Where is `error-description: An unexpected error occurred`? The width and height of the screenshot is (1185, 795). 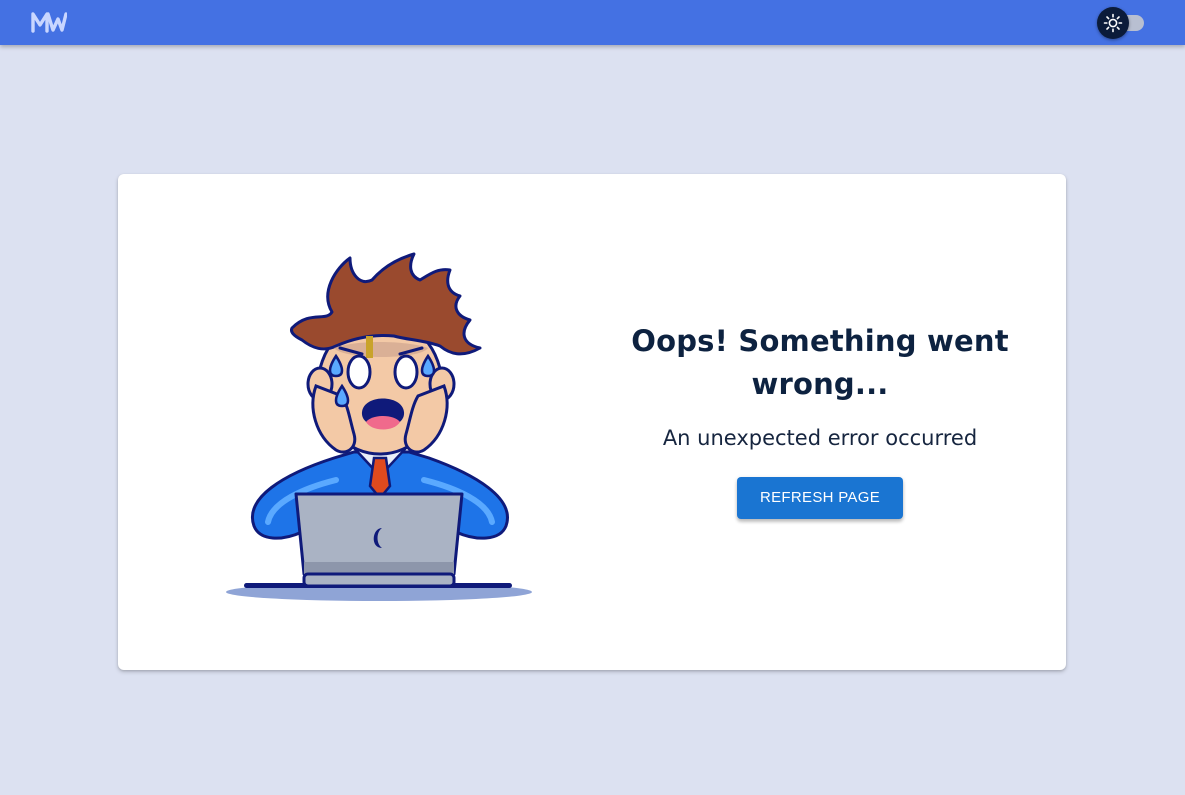 error-description: An unexpected error occurred is located at coordinates (820, 438).